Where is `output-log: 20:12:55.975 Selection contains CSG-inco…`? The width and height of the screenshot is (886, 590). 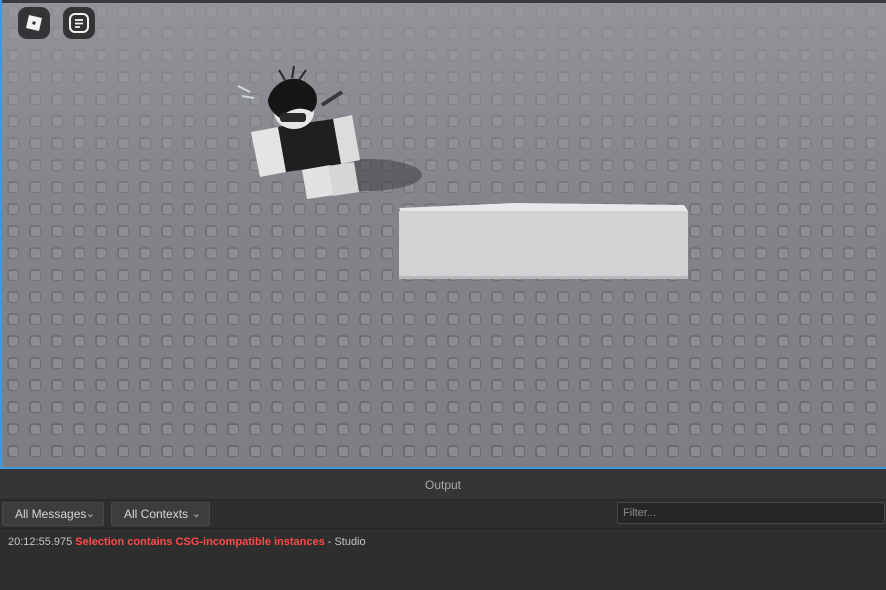 output-log: 20:12:55.975 Selection contains CSG-inco… is located at coordinates (443, 542).